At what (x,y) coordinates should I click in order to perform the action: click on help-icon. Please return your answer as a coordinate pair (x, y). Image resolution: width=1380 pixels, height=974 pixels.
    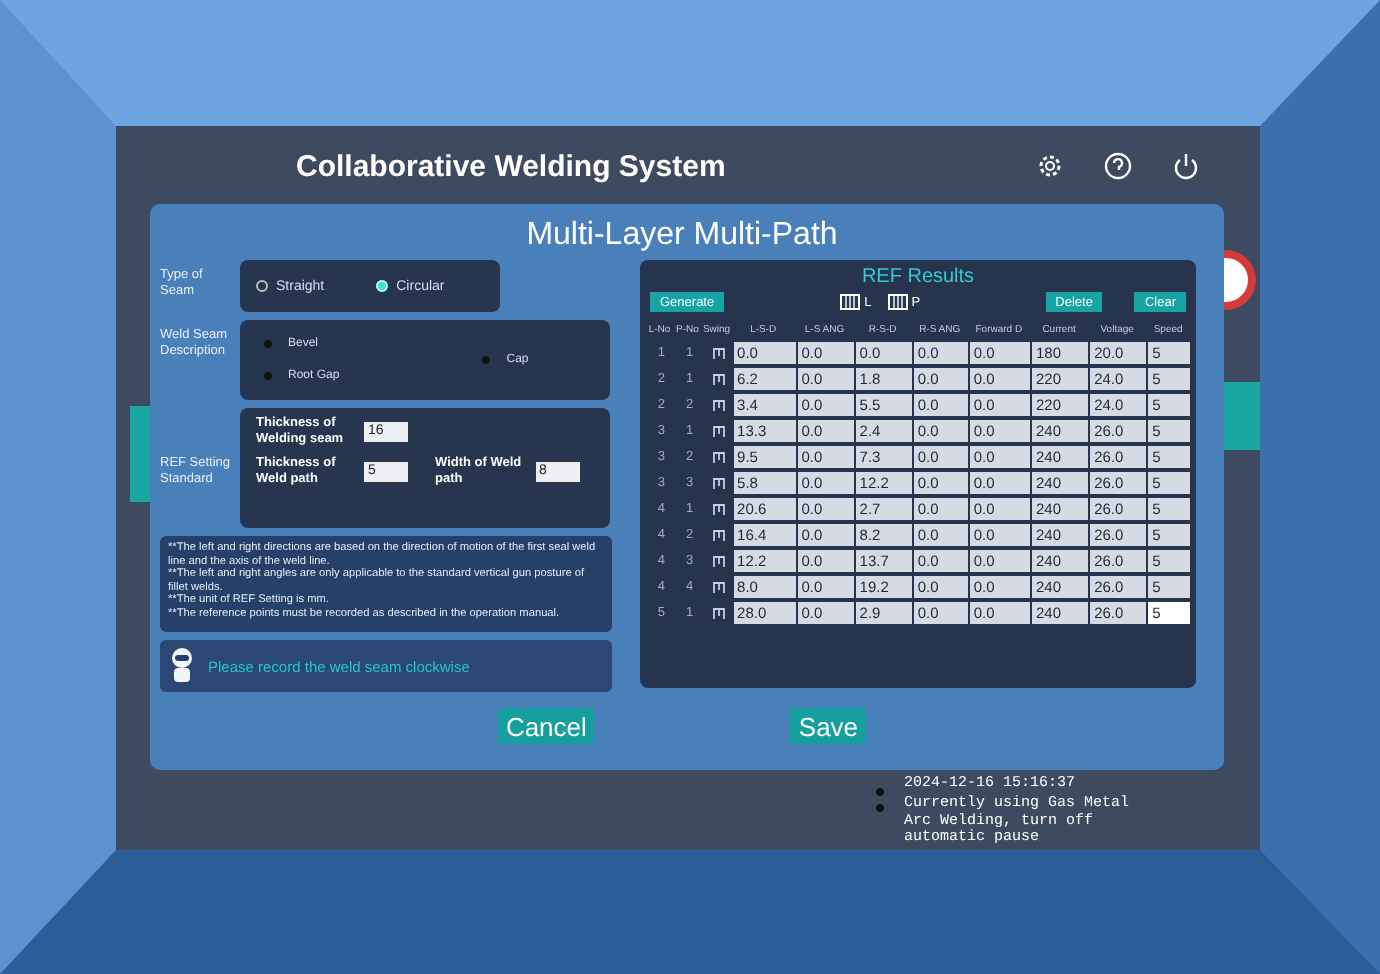
    Looking at the image, I should click on (1118, 166).